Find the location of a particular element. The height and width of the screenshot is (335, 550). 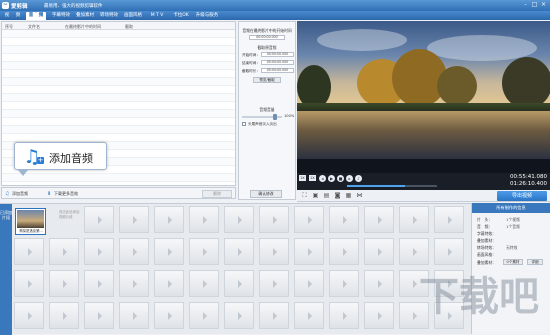

add-audio-callout: ♫ + 添加音频 is located at coordinates (60, 156).